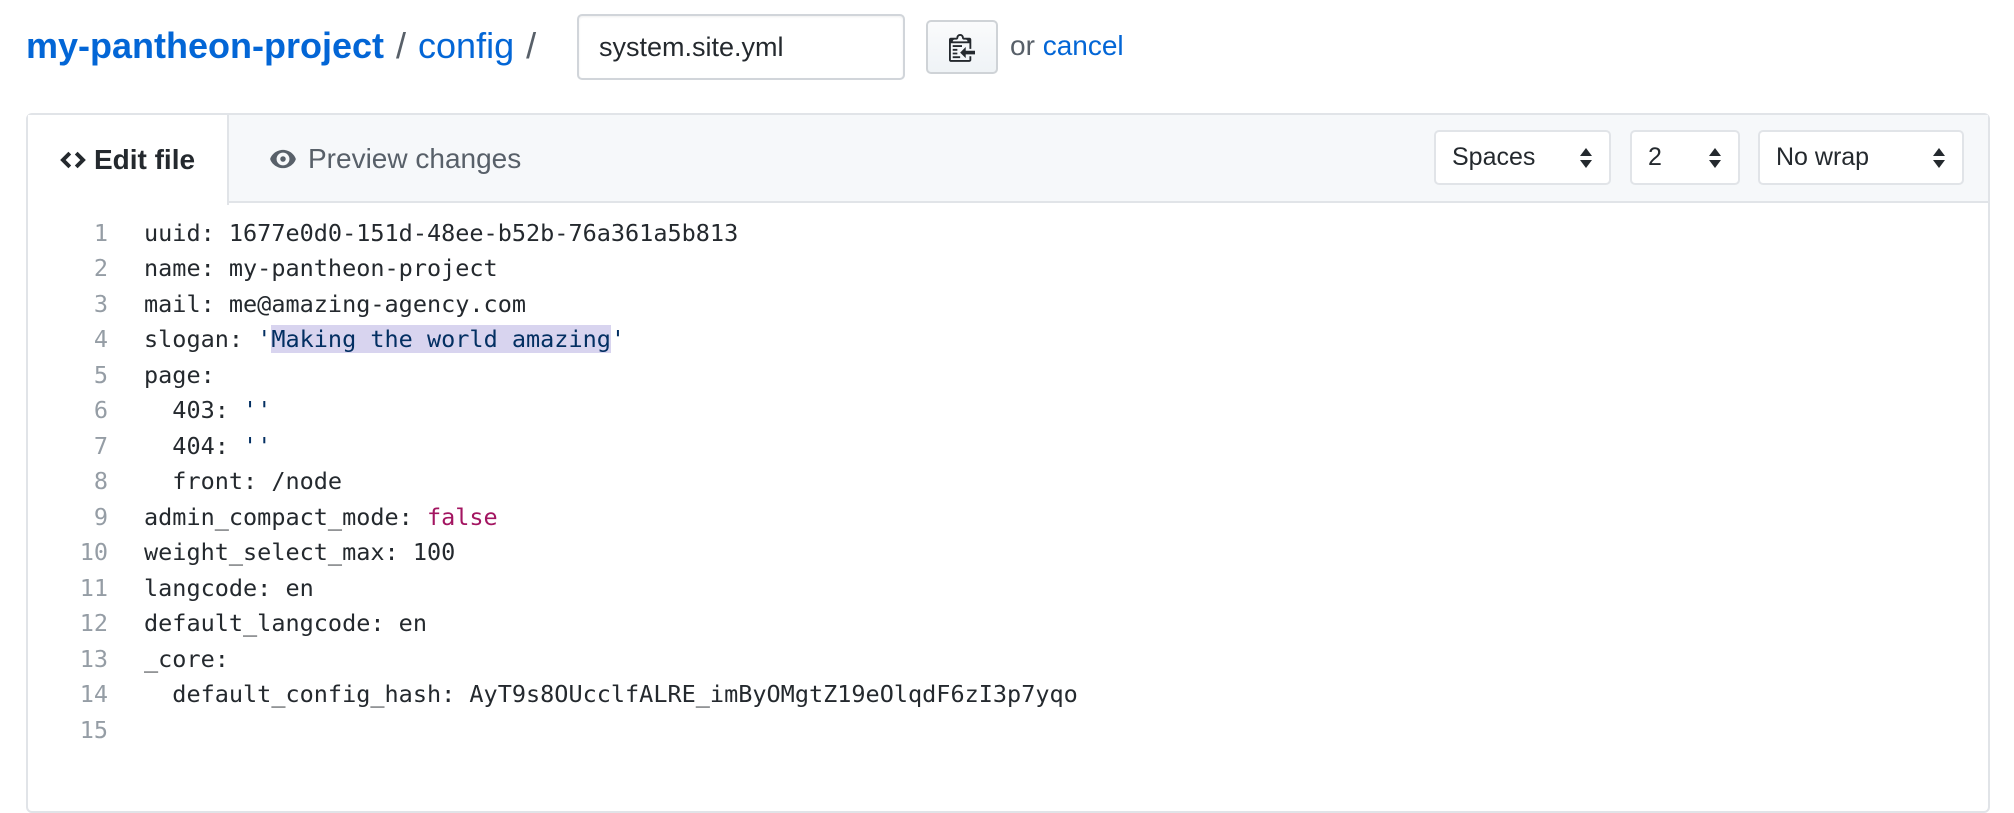 This screenshot has width=2014, height=813. I want to click on line-number: 14, so click(93, 694).